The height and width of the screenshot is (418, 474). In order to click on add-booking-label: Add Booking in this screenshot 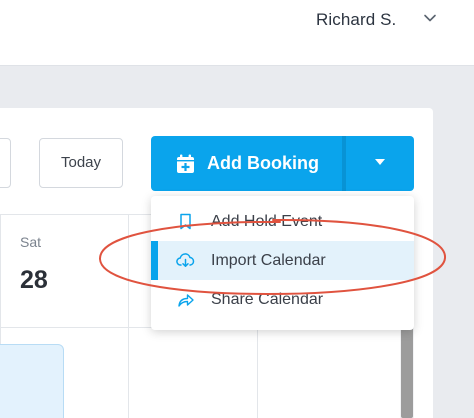, I will do `click(263, 163)`.